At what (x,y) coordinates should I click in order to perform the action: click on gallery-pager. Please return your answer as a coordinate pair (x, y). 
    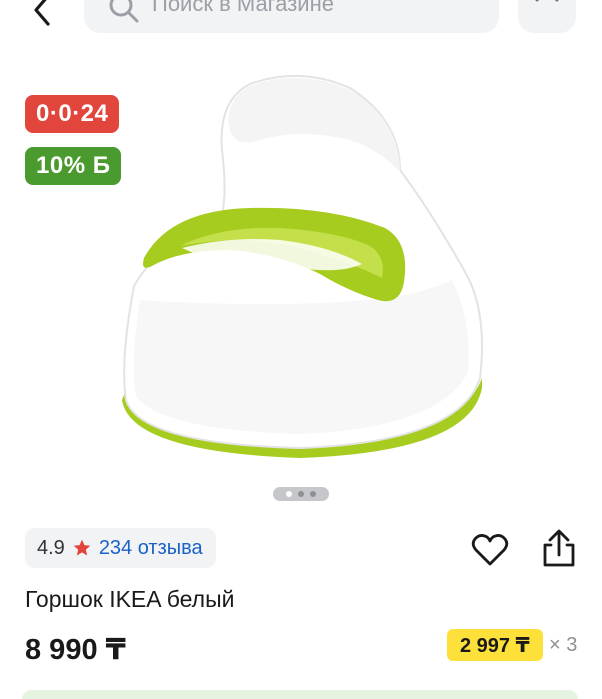
    Looking at the image, I should click on (301, 494).